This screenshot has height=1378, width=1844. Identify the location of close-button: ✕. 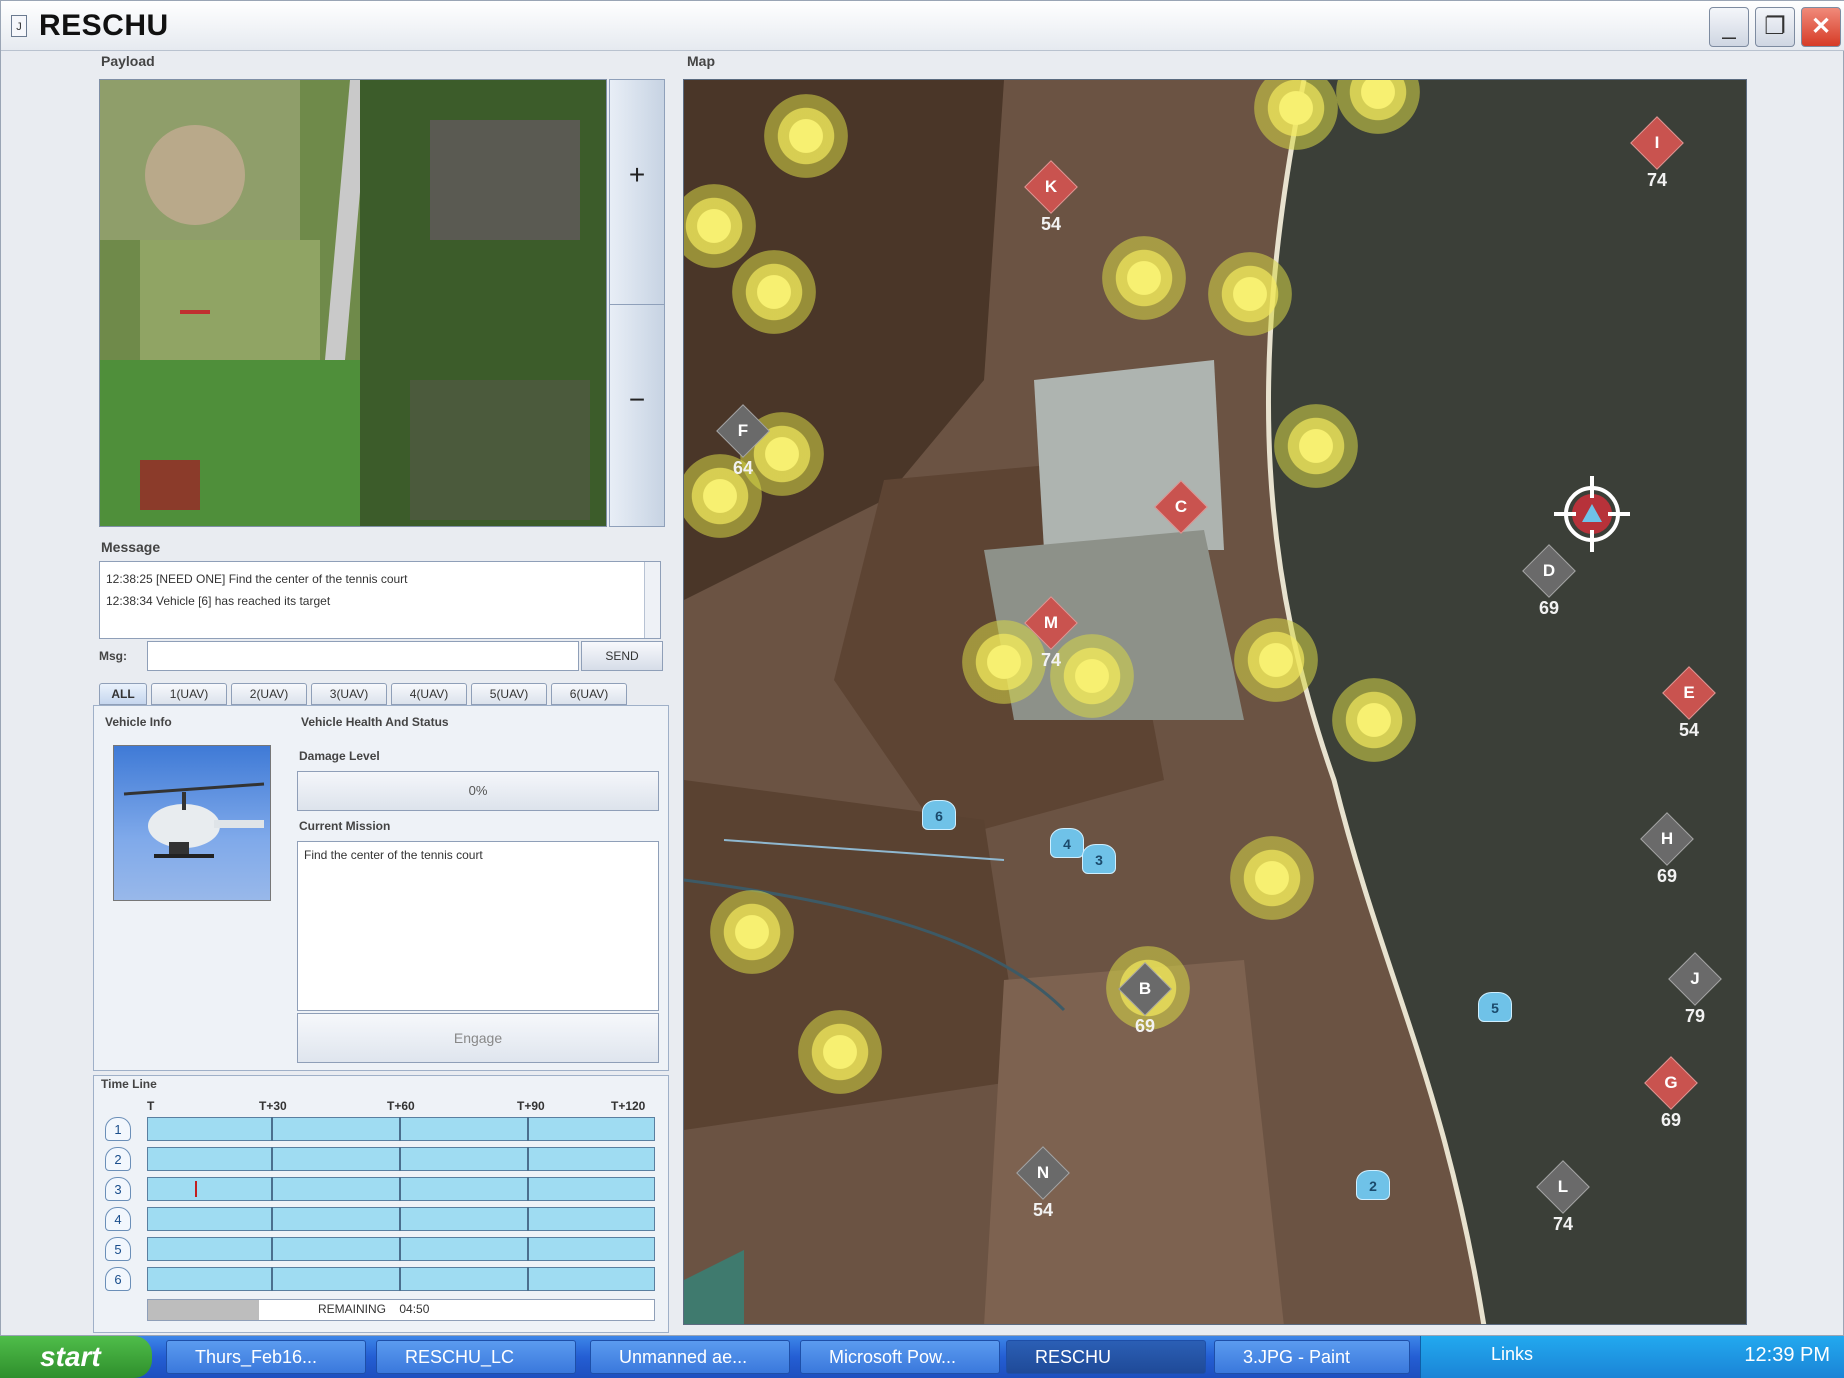
(1821, 27).